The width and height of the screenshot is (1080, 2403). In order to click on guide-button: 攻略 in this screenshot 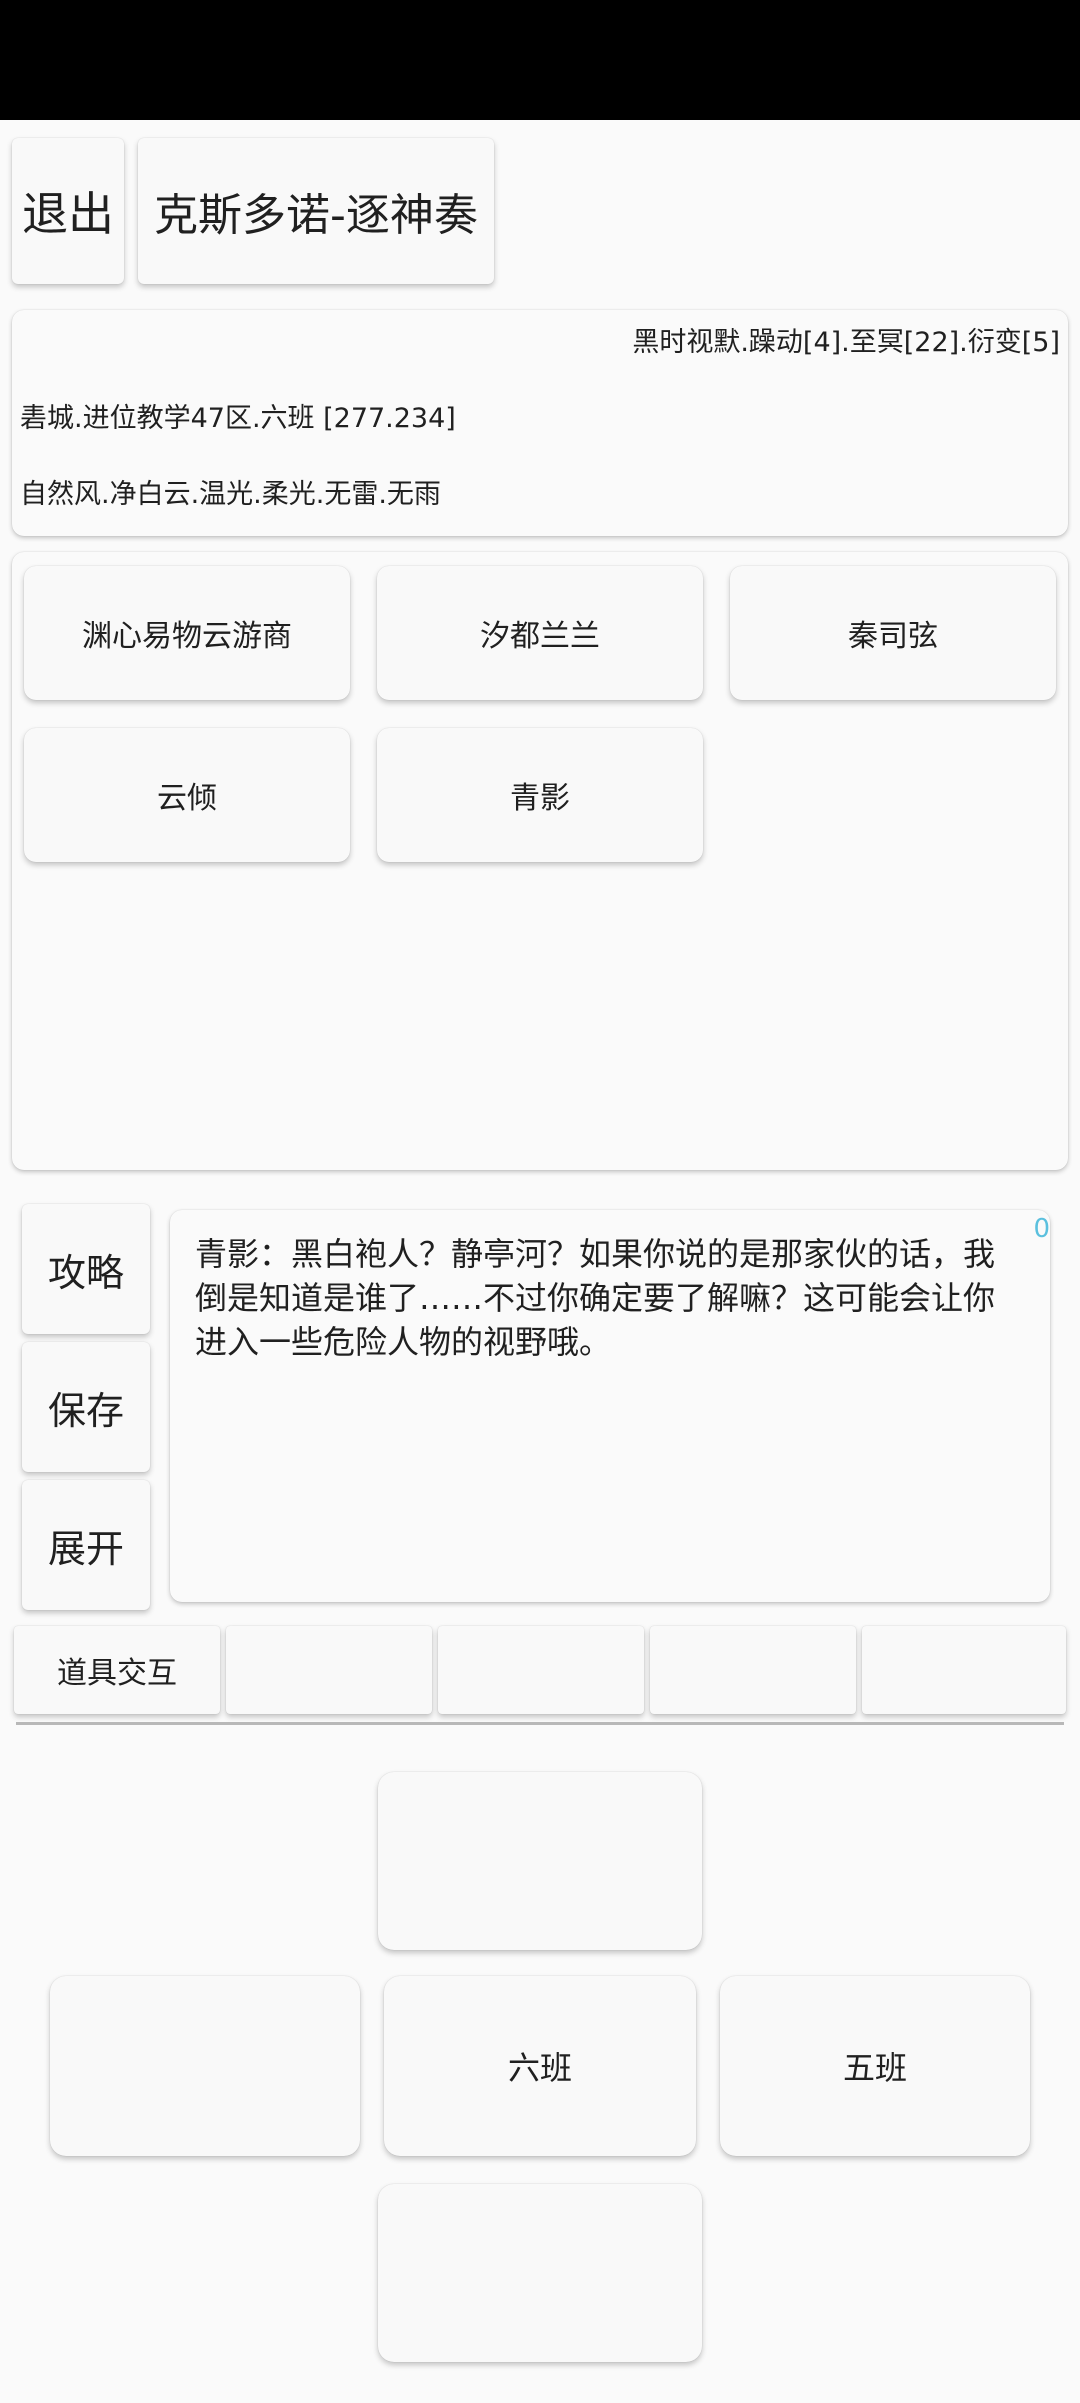, I will do `click(86, 1269)`.